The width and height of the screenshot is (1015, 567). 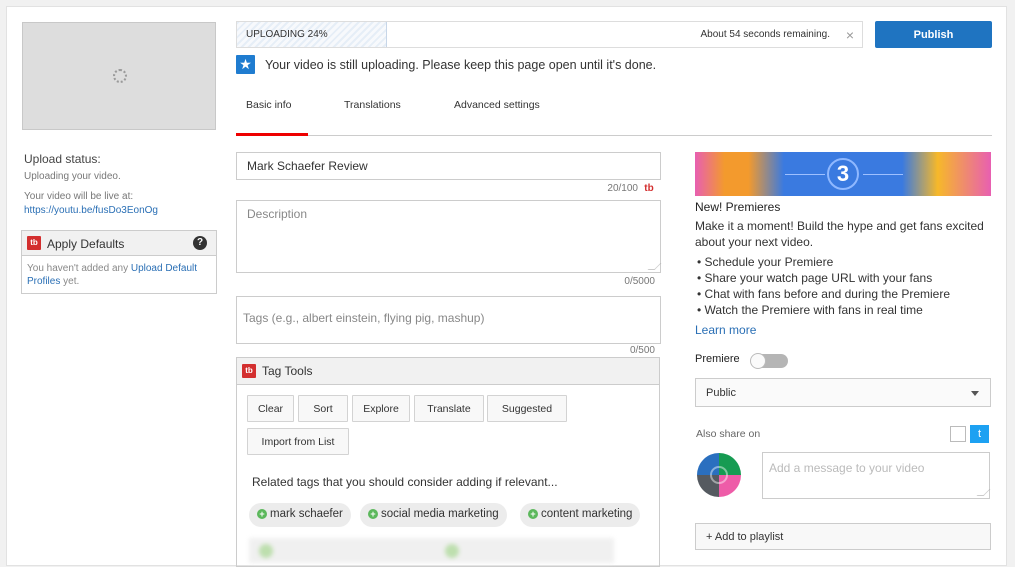 What do you see at coordinates (823, 262) in the screenshot?
I see `list-item: Schedule your Premiere` at bounding box center [823, 262].